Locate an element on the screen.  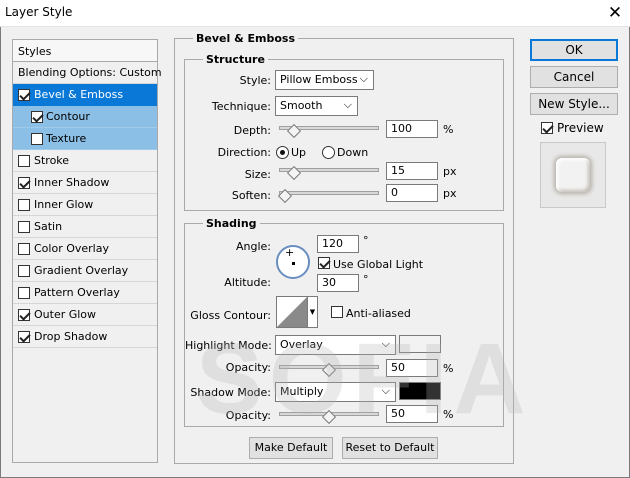
highlight-opacity-input: 50 is located at coordinates (412, 368).